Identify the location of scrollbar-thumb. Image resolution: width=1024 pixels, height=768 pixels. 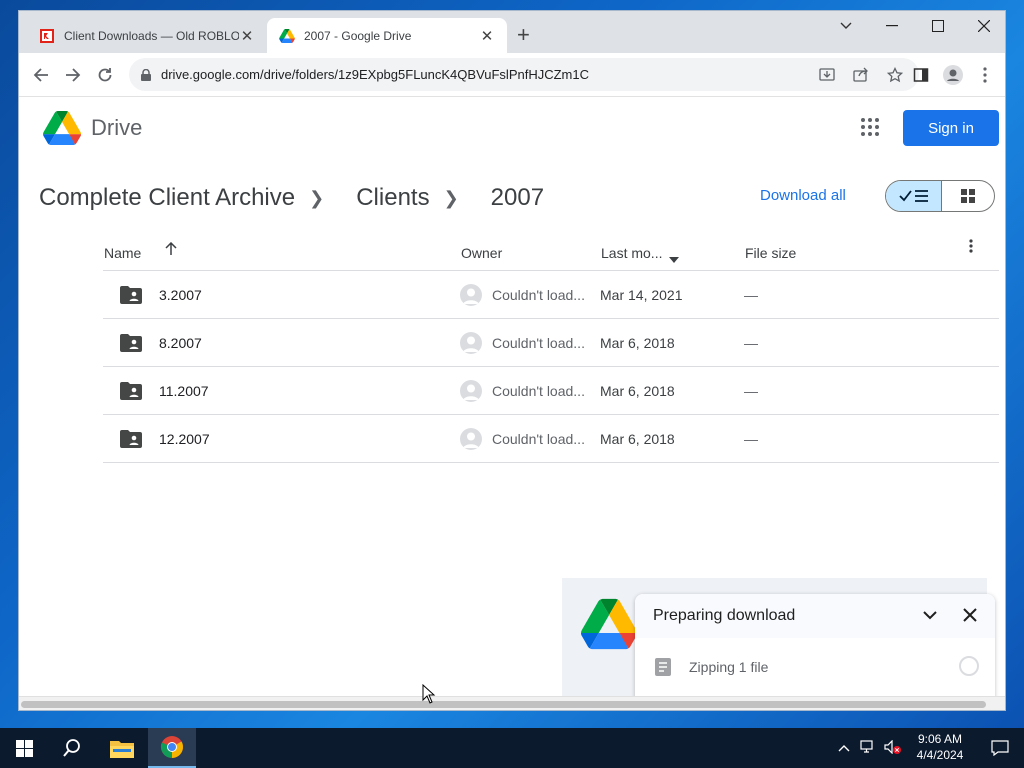
(503, 704).